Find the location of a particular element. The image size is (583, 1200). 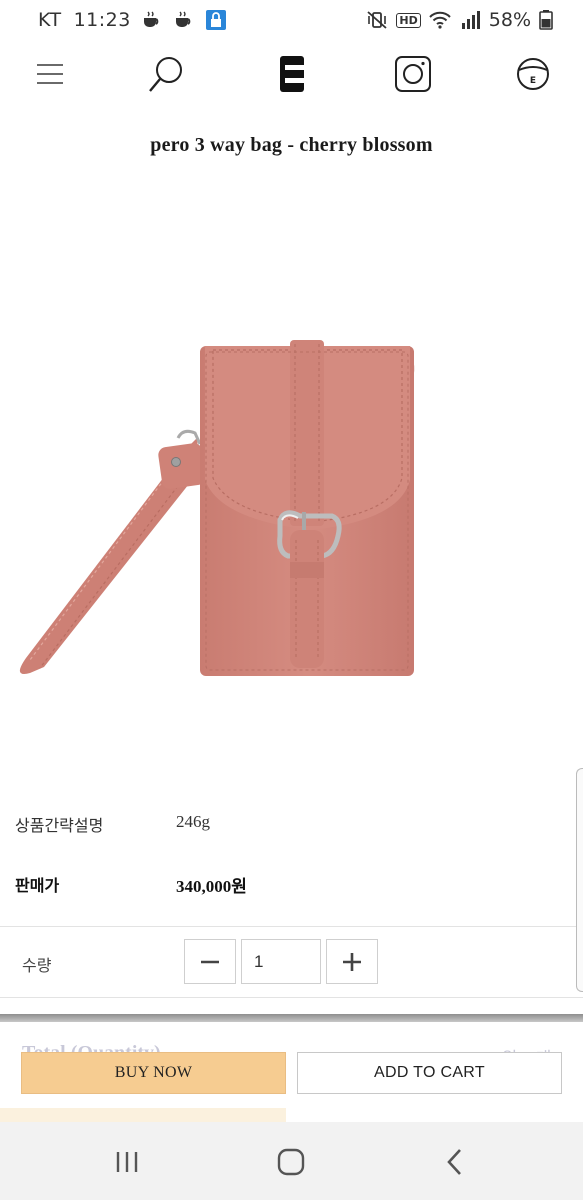

back-button is located at coordinates (455, 1162).